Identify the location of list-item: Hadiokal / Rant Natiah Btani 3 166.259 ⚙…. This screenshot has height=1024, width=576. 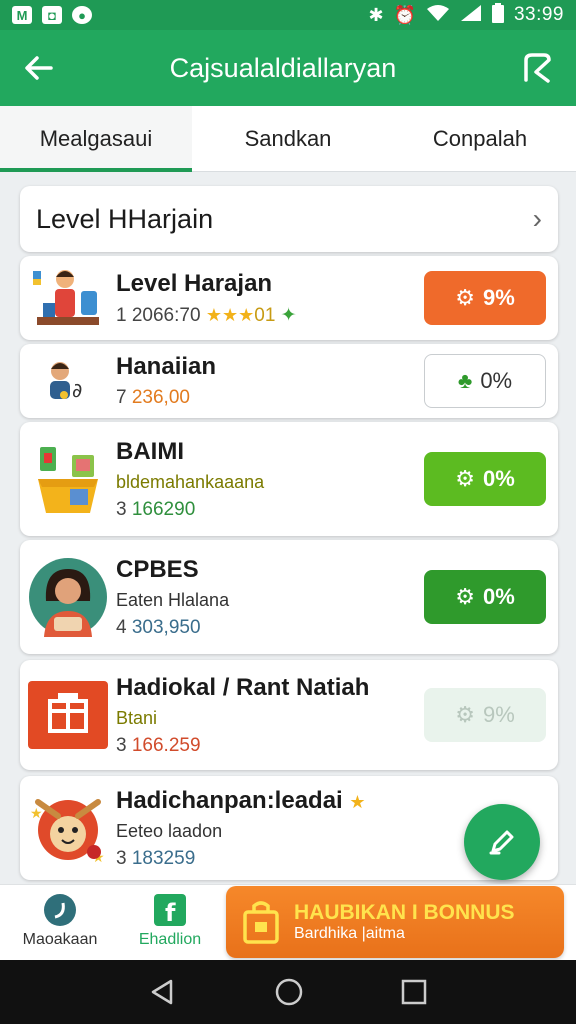
(289, 715).